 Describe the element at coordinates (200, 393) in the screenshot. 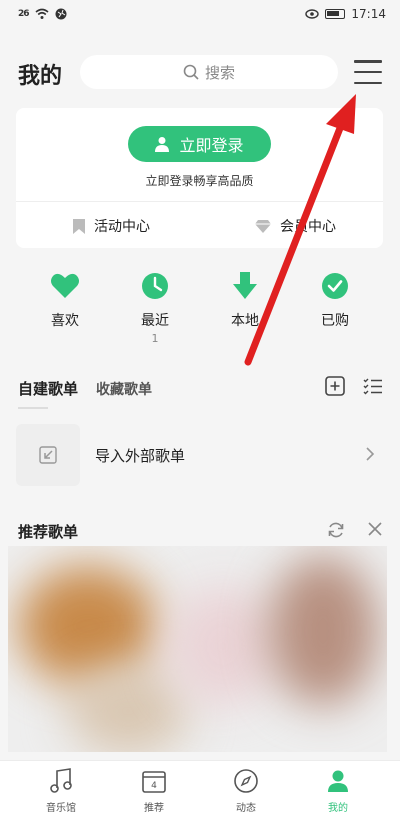

I see `playlist-tabs: 自建歌单 收藏歌单` at that location.